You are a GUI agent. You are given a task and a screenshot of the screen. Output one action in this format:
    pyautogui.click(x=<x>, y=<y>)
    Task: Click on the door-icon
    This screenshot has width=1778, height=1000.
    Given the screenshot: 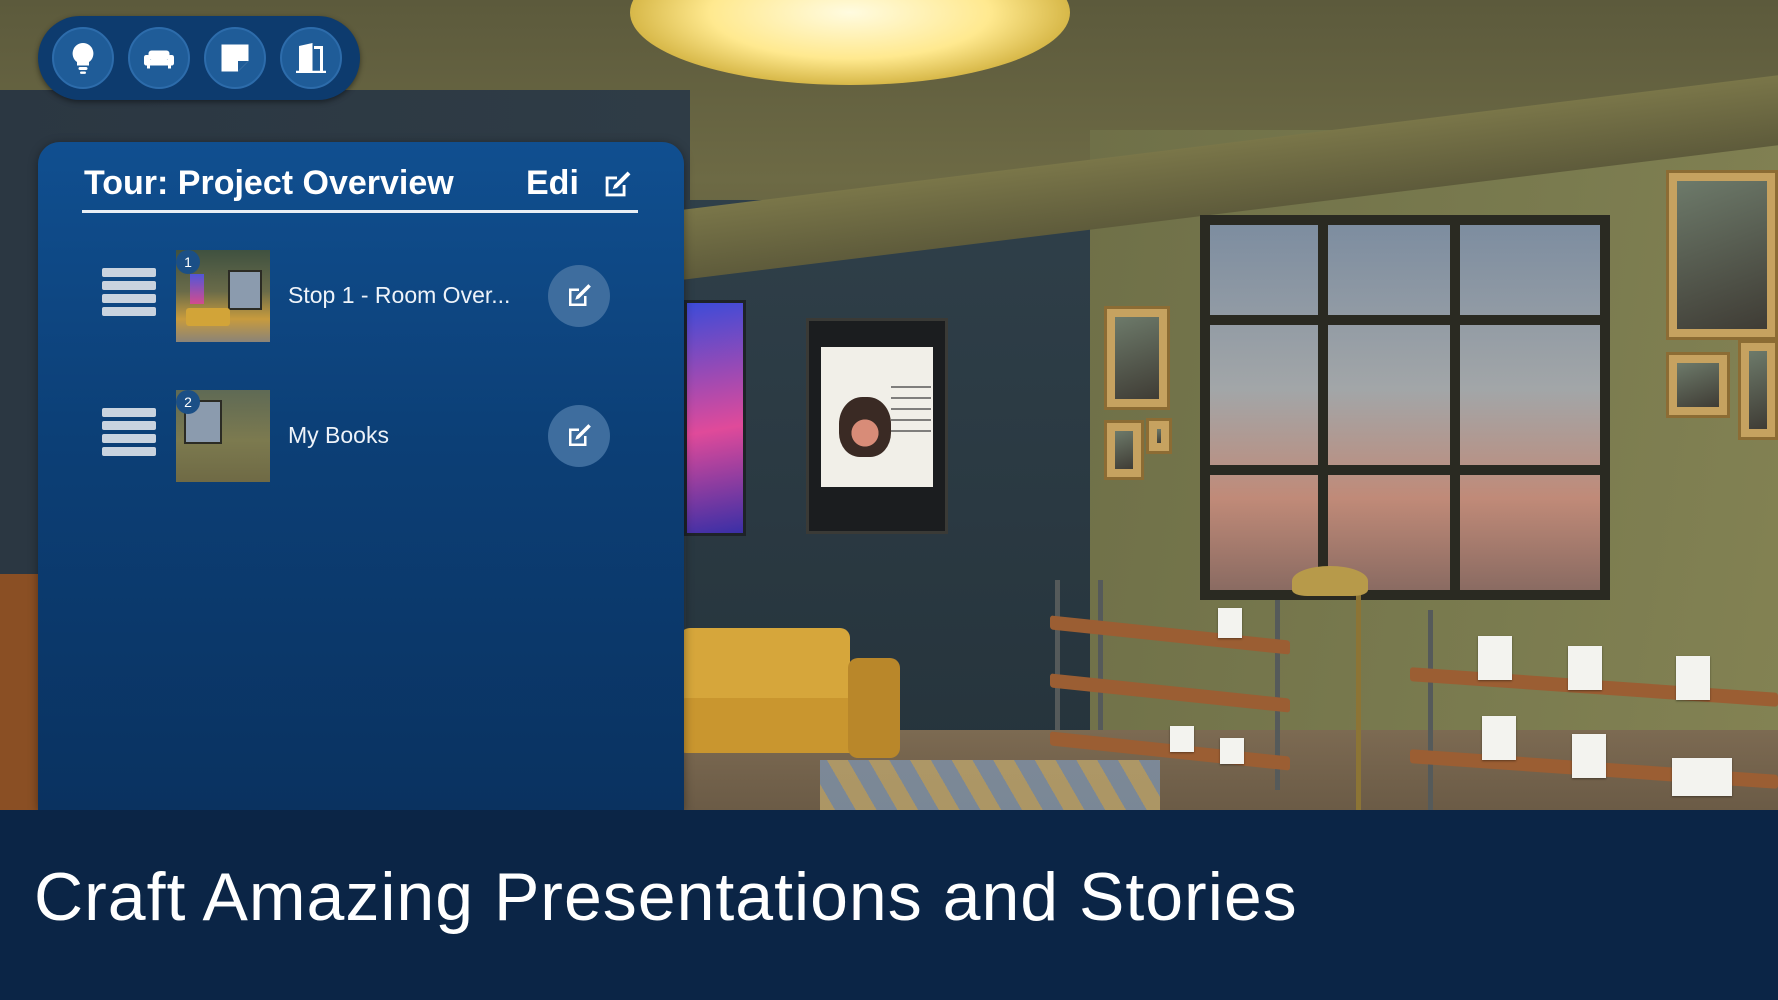 What is the action you would take?
    pyautogui.click(x=311, y=58)
    